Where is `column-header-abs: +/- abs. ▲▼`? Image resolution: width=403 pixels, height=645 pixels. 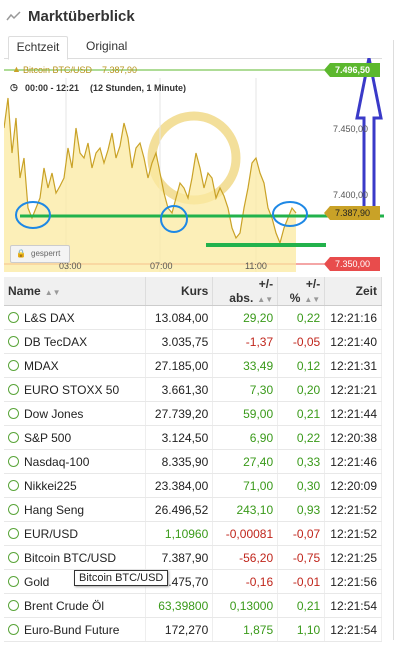
column-header-abs: +/- abs. ▲▼ is located at coordinates (245, 291).